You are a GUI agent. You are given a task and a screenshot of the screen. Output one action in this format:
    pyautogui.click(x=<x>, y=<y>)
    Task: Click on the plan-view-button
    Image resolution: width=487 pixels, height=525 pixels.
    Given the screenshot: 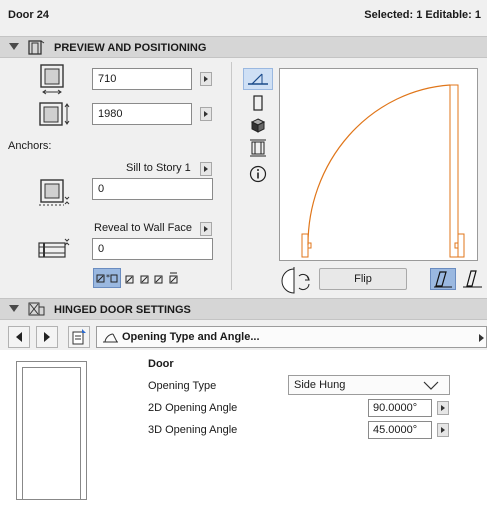 What is the action you would take?
    pyautogui.click(x=258, y=79)
    